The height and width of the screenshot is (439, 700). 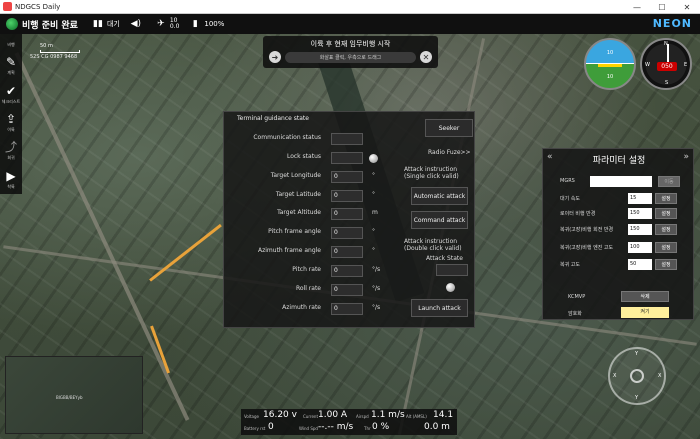 What do you see at coordinates (271, 427) in the screenshot?
I see `battery-rst-value: 0` at bounding box center [271, 427].